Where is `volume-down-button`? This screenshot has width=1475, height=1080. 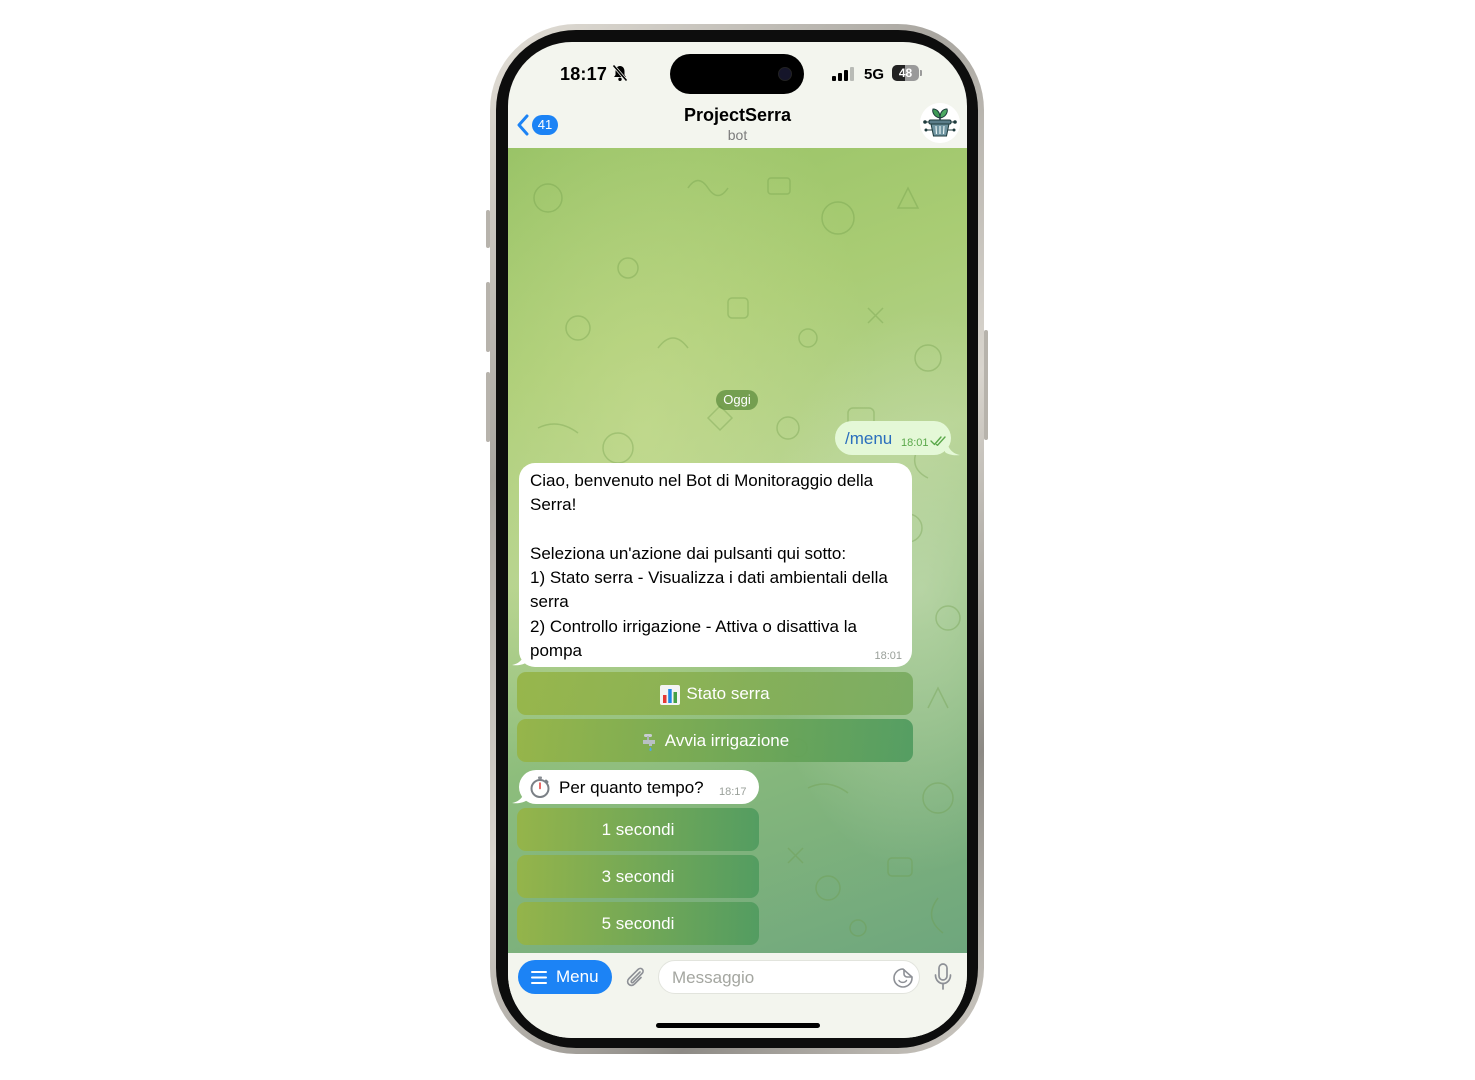 volume-down-button is located at coordinates (488, 407).